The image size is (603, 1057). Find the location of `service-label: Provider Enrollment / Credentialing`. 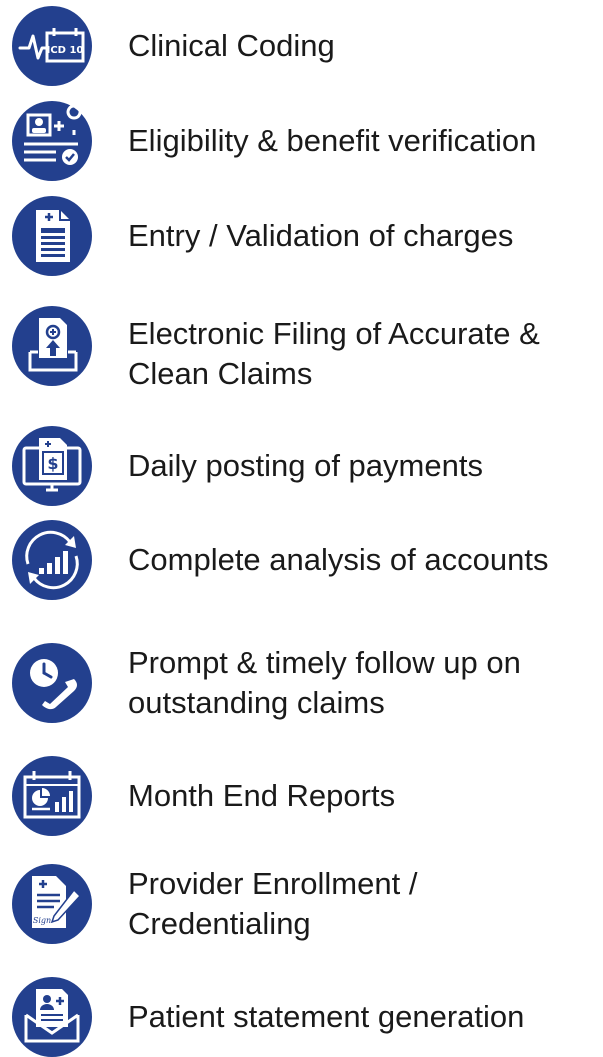

service-label: Provider Enrollment / Credentialing is located at coordinates (273, 903).